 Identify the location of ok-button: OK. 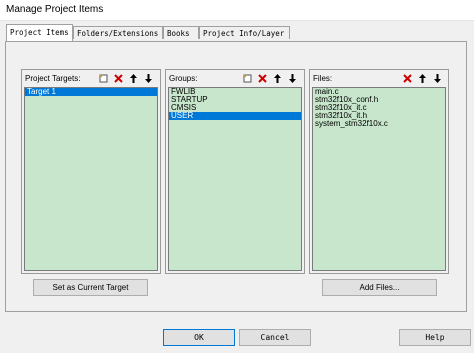
(199, 337).